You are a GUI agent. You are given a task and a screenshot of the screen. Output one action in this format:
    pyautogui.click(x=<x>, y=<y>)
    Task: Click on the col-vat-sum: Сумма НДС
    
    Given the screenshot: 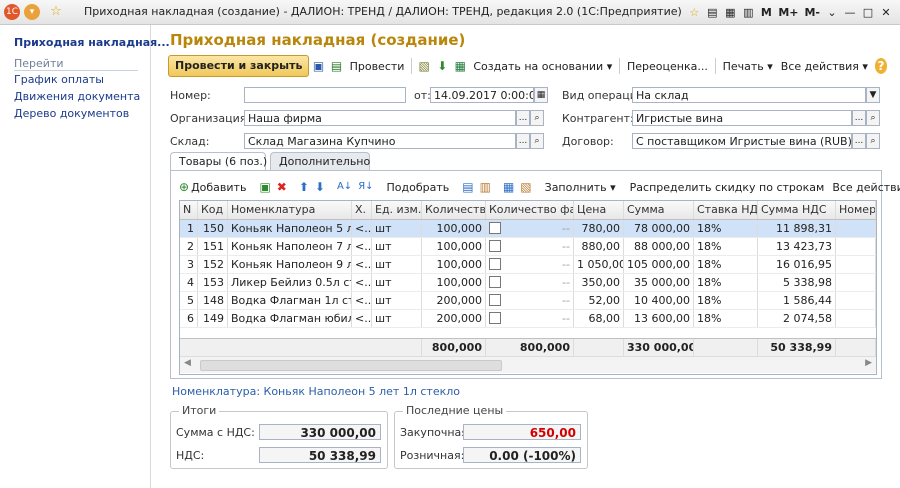 What is the action you would take?
    pyautogui.click(x=797, y=210)
    